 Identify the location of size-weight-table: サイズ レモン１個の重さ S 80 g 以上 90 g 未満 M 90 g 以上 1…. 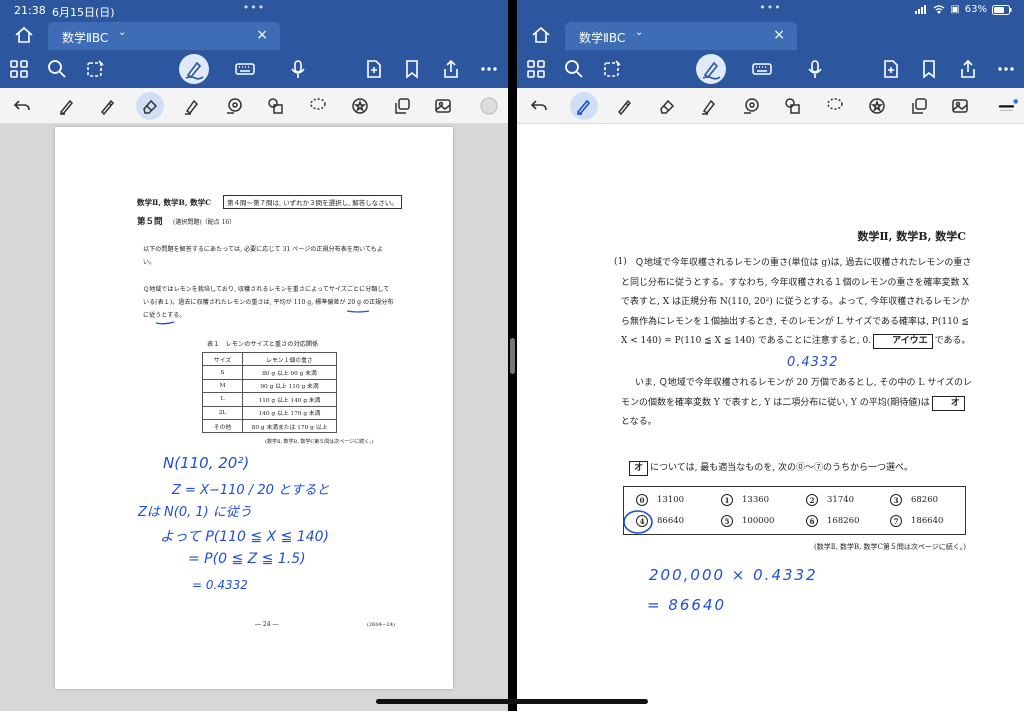
(269, 392).